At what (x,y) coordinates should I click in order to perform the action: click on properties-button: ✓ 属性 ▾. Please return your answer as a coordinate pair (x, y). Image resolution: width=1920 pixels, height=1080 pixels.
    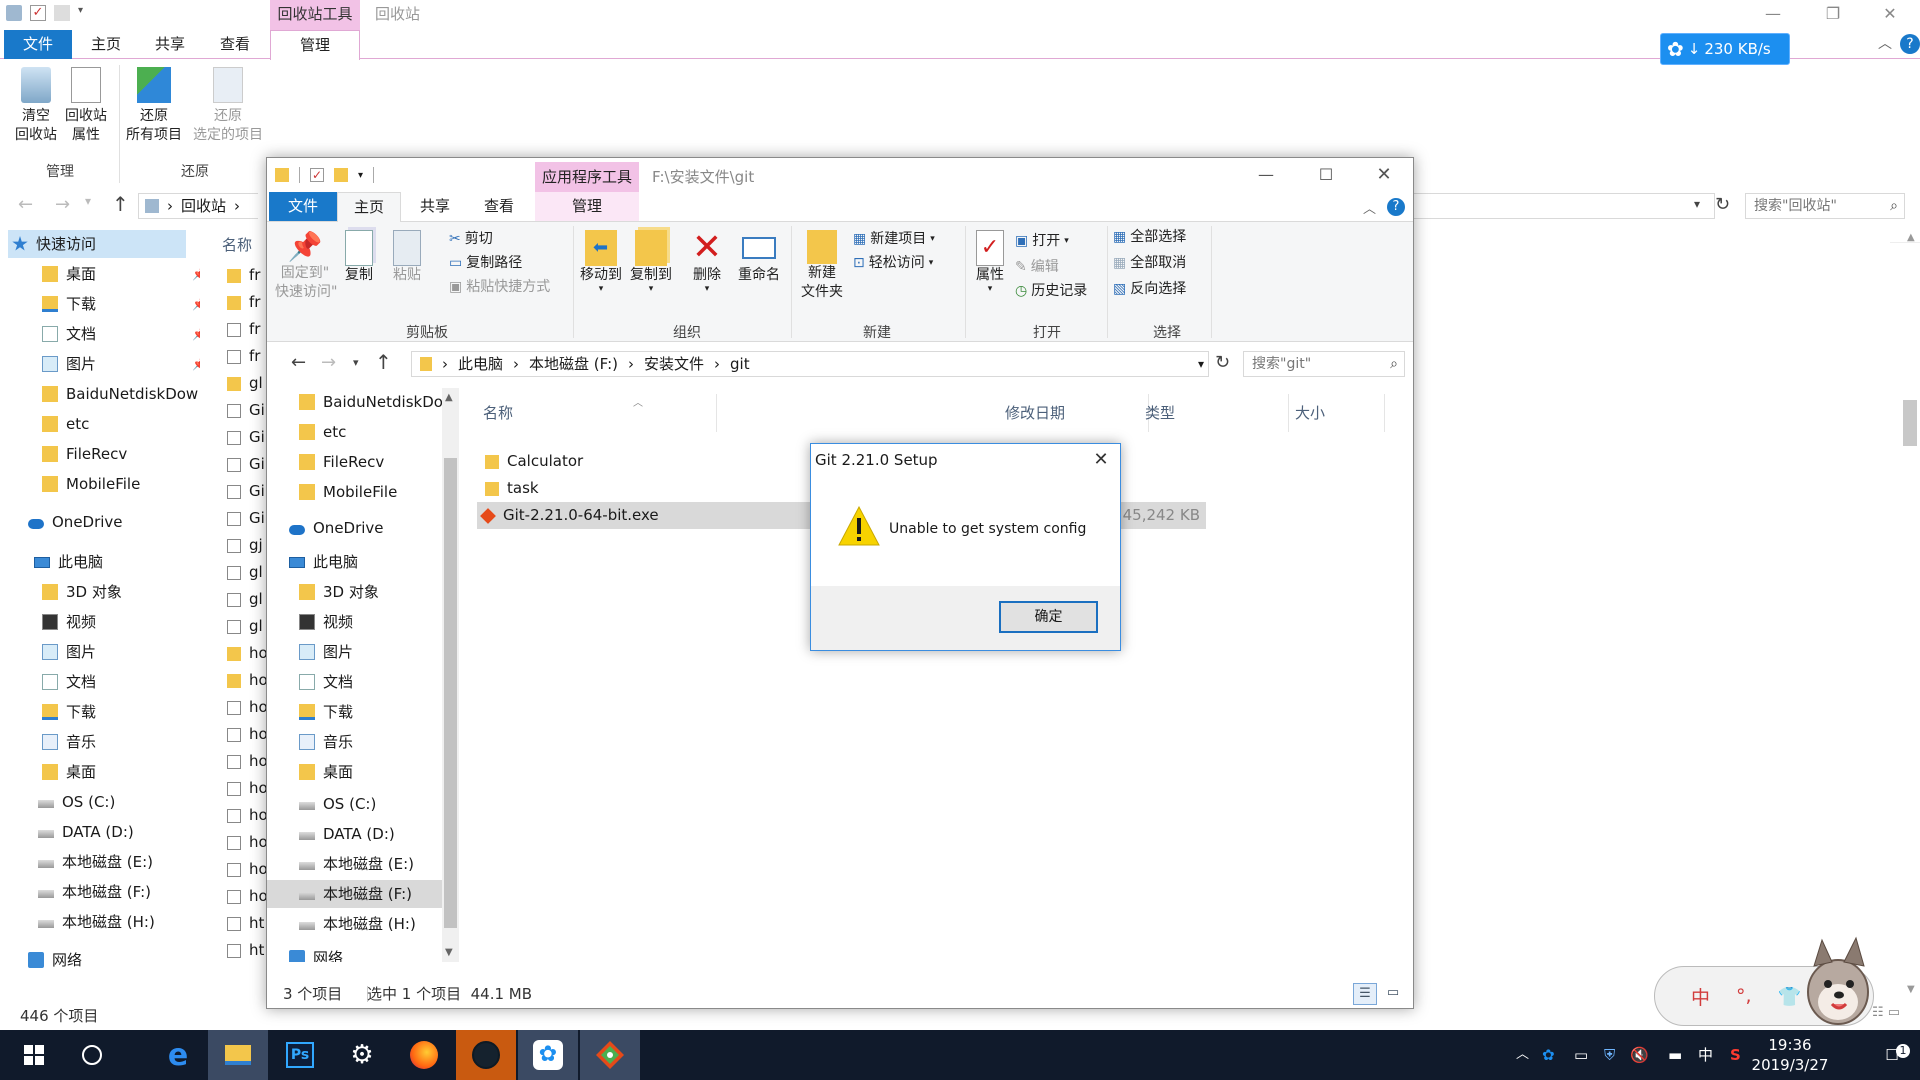
    Looking at the image, I should click on (990, 262).